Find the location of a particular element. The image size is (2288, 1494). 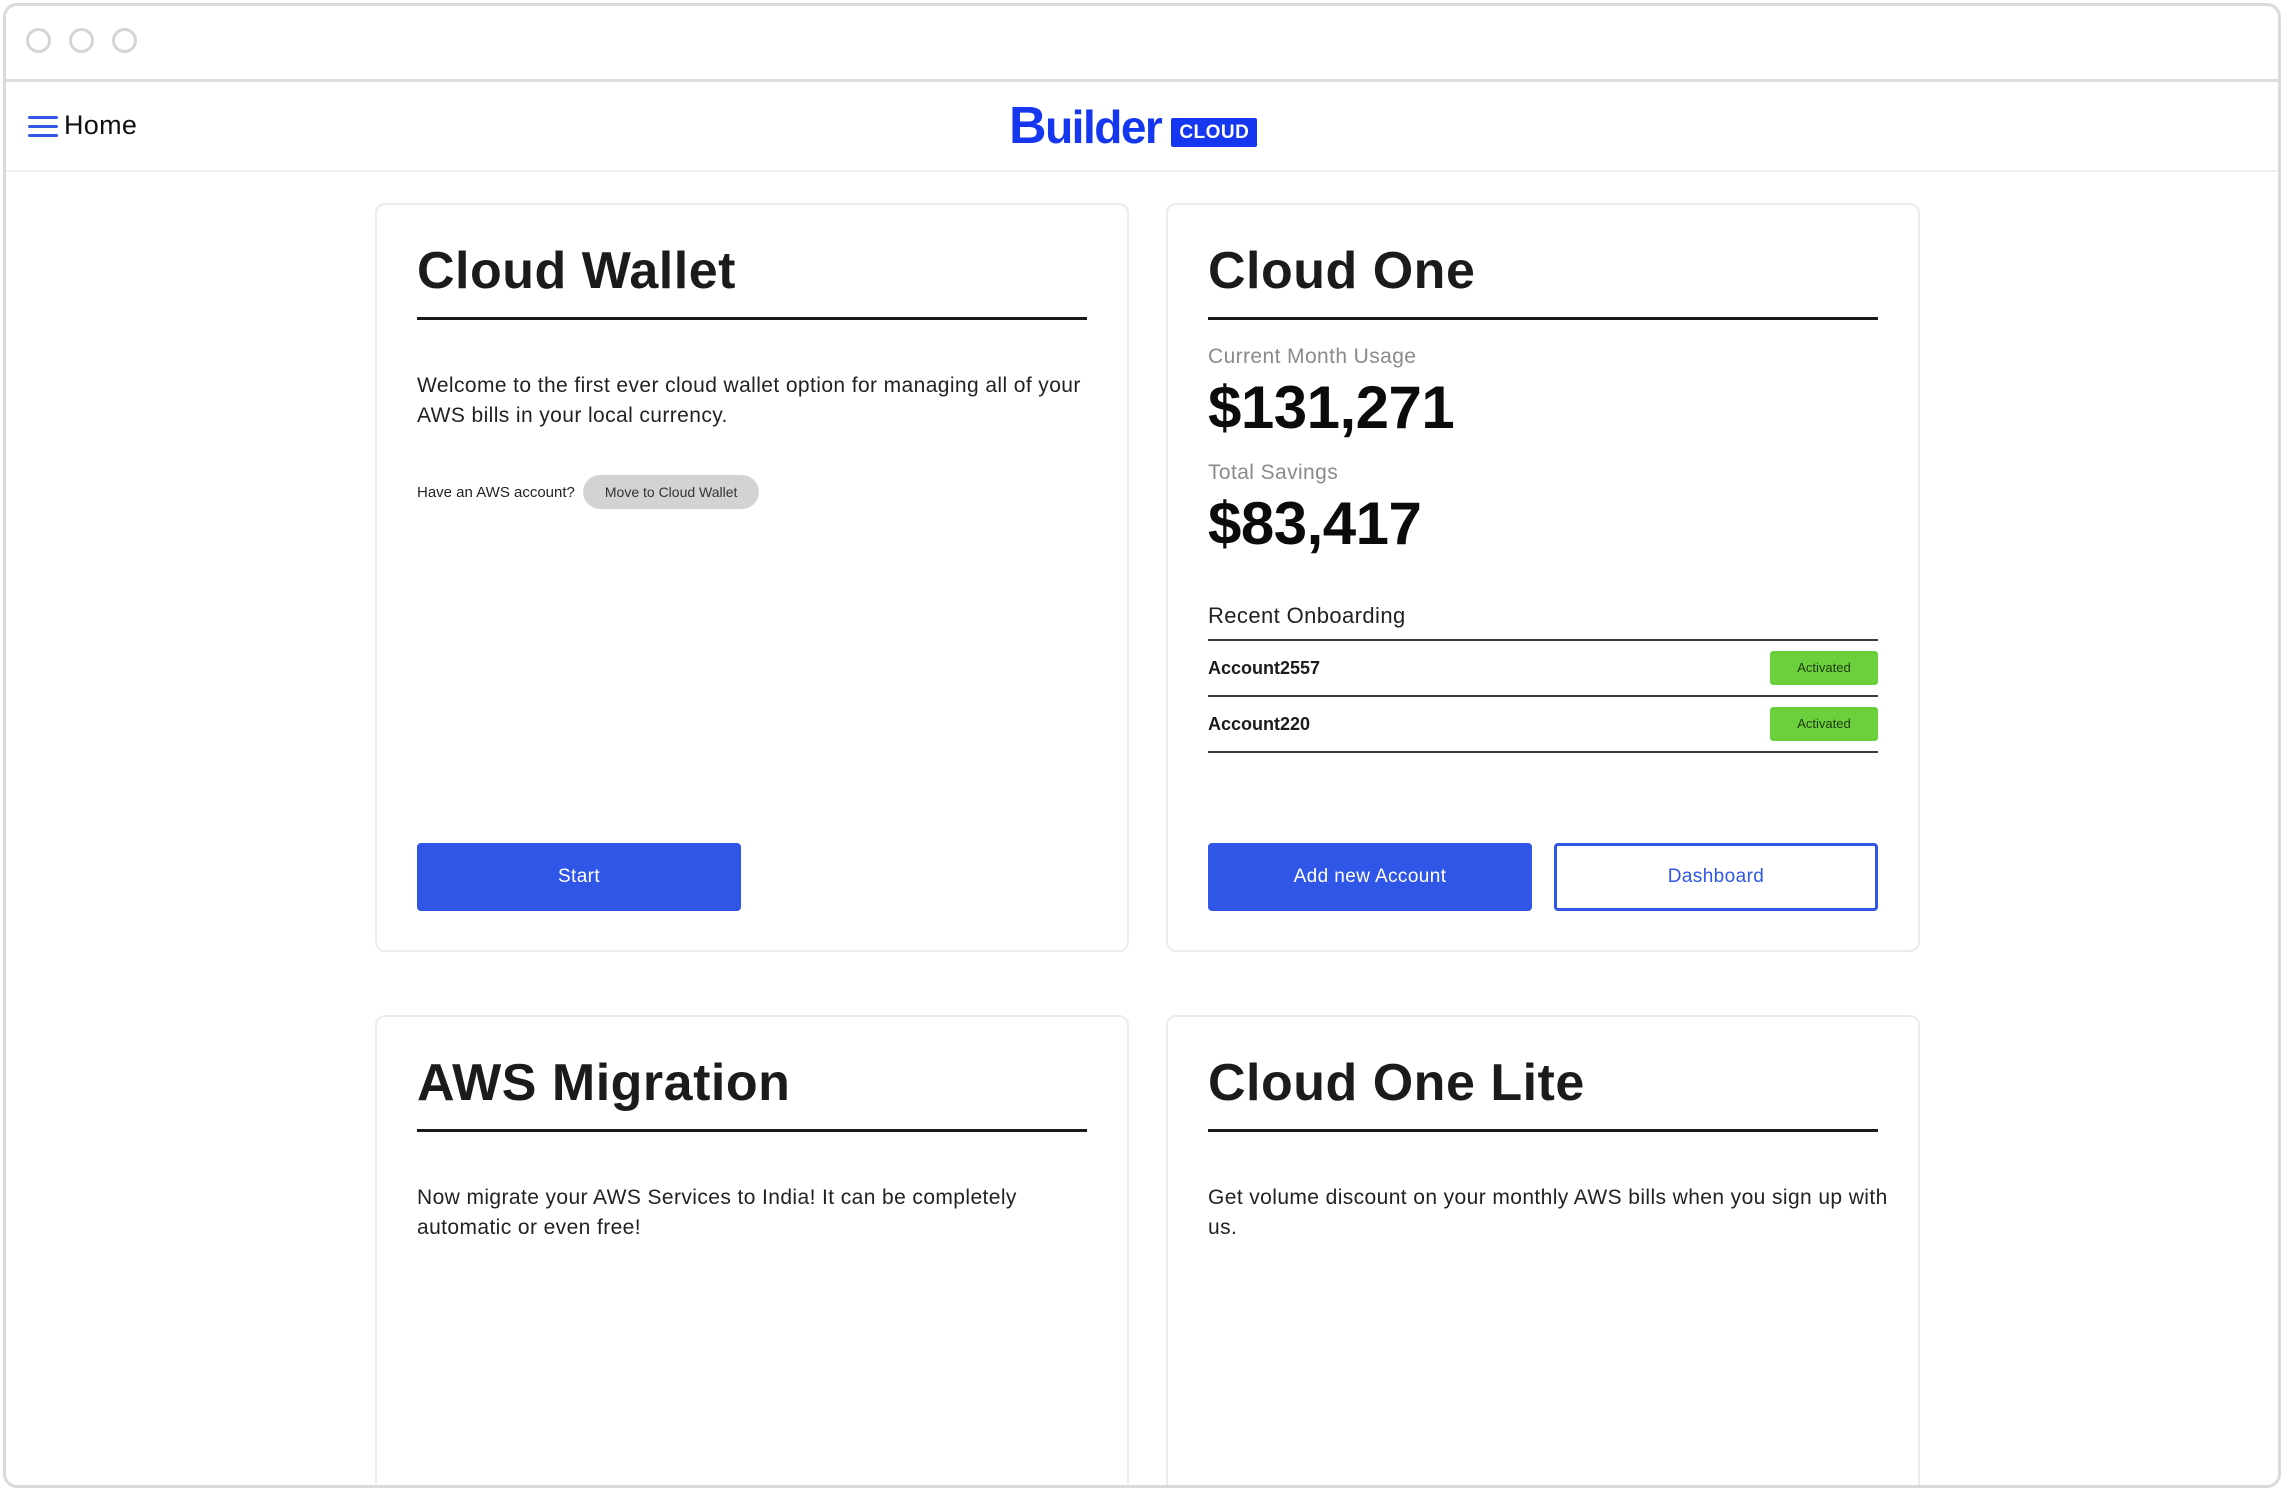

usage-label: Current Month Usage is located at coordinates (1312, 356).